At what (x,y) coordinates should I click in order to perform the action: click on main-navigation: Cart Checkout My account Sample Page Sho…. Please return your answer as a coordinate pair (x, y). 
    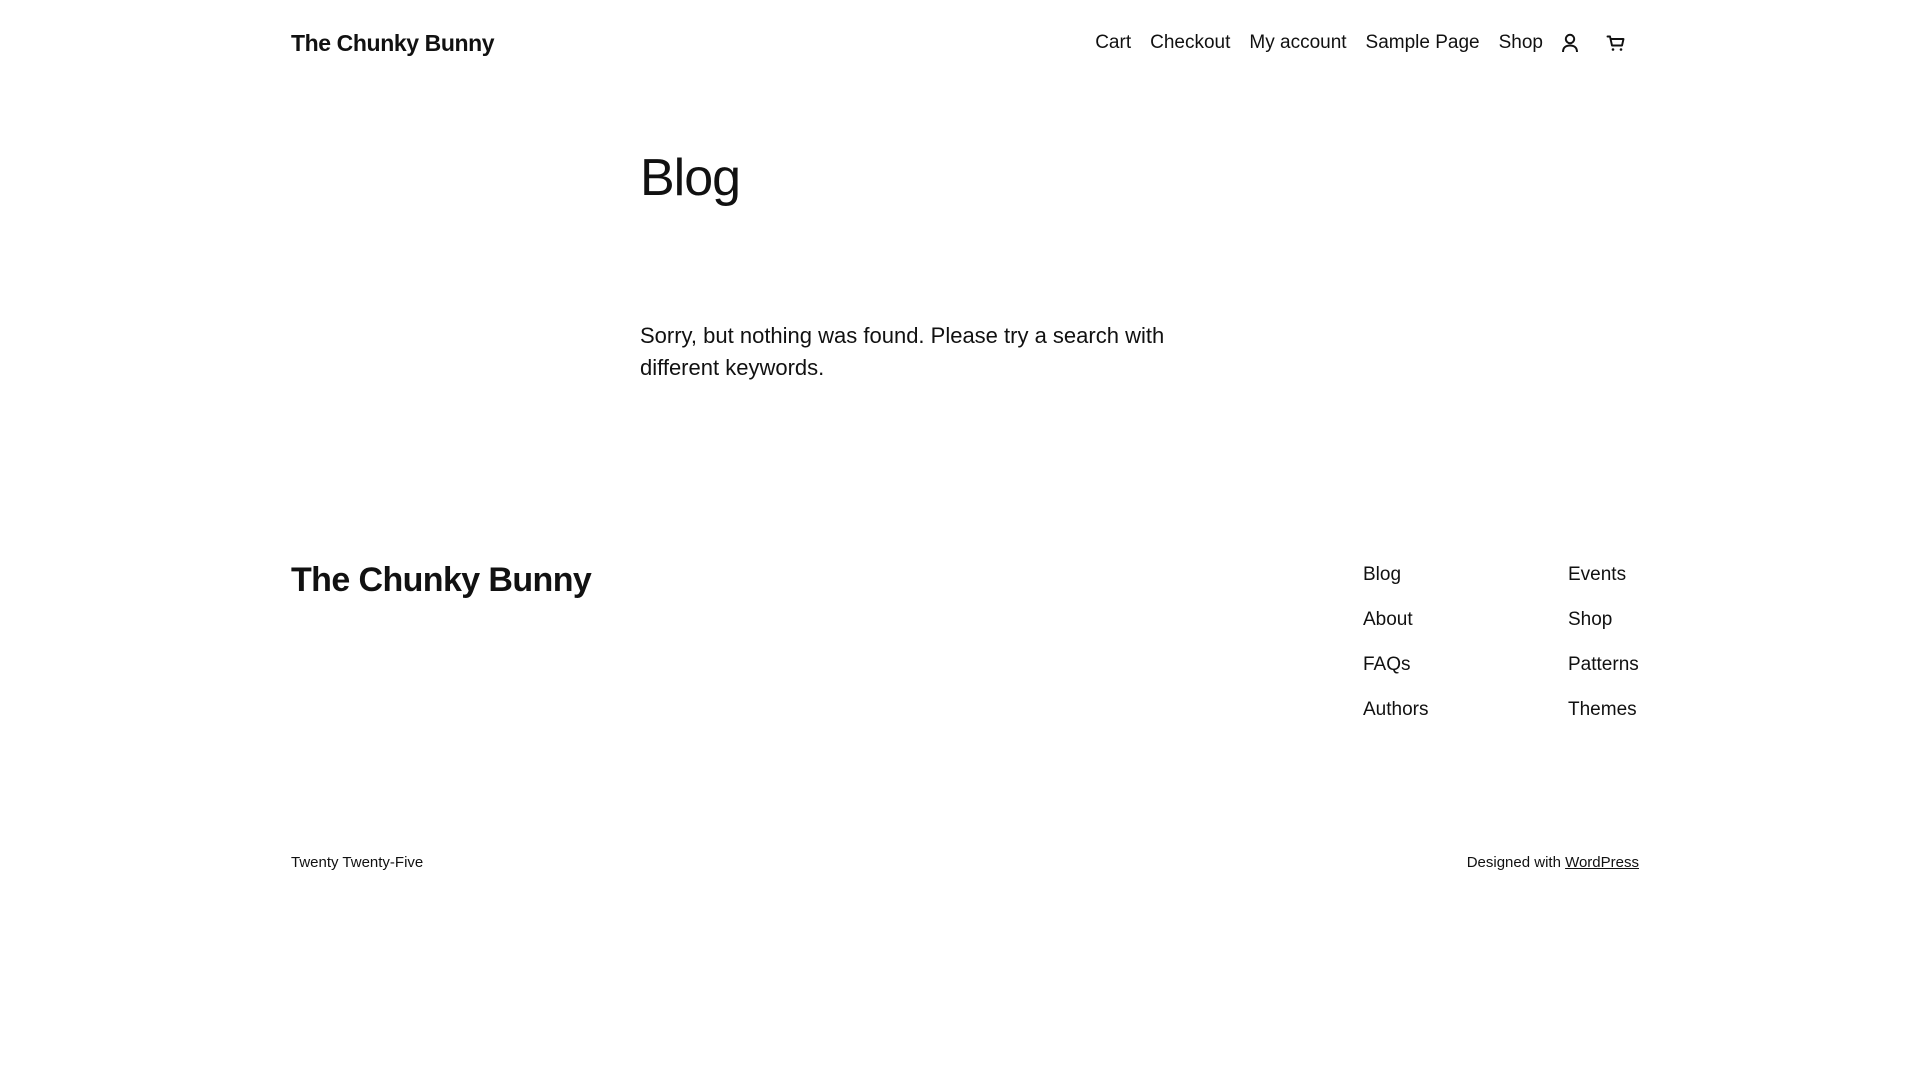
    Looking at the image, I should click on (1367, 43).